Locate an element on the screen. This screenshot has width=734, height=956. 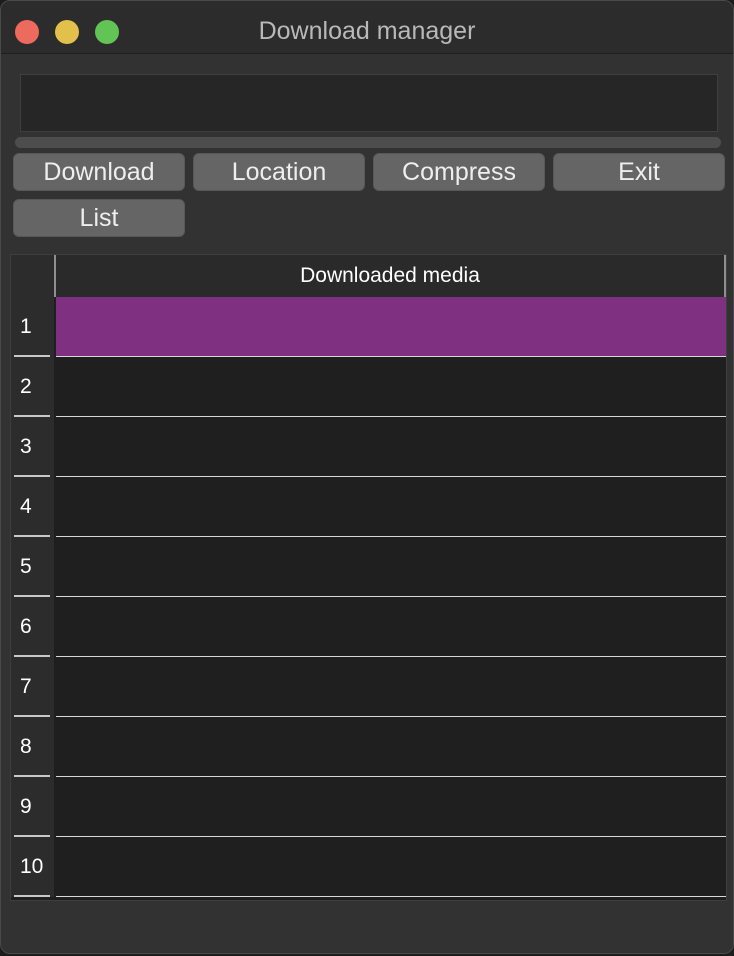
download-button: Download is located at coordinates (99, 172).